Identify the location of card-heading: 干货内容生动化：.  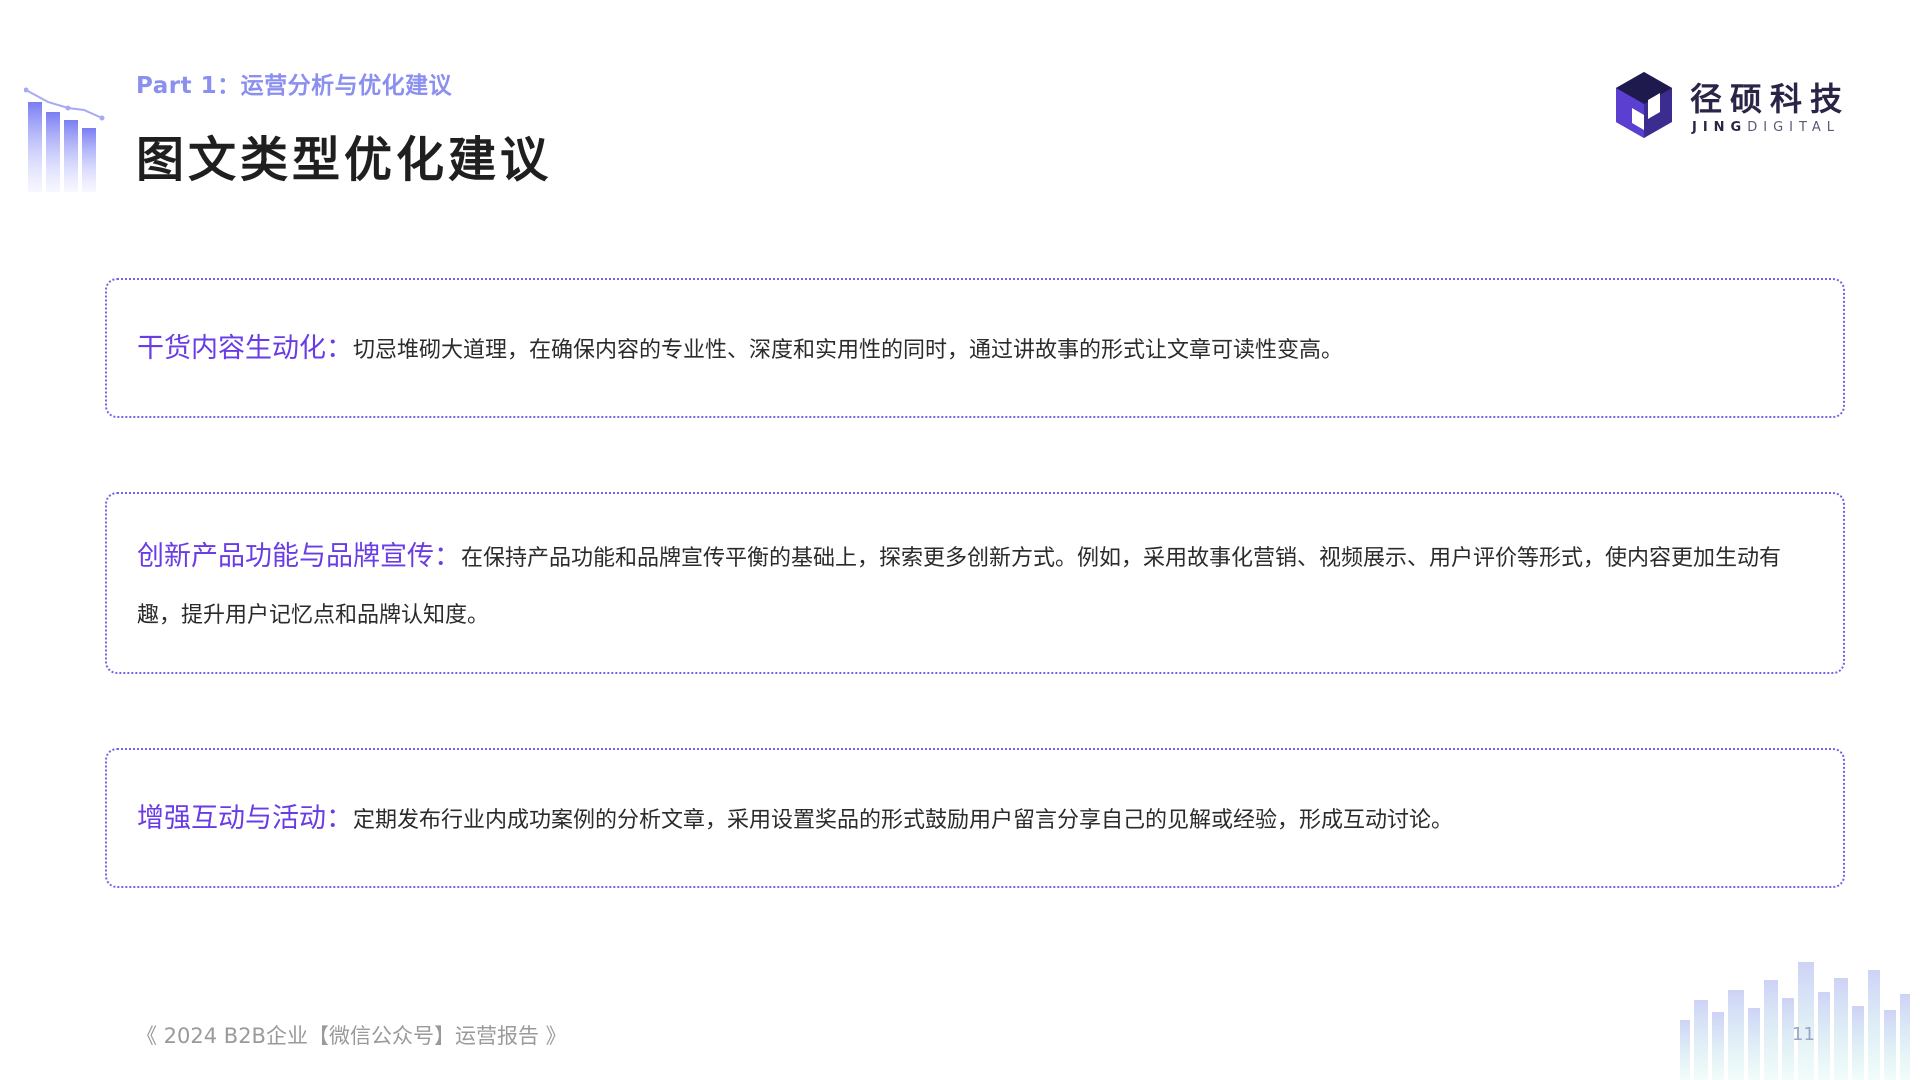
(245, 348).